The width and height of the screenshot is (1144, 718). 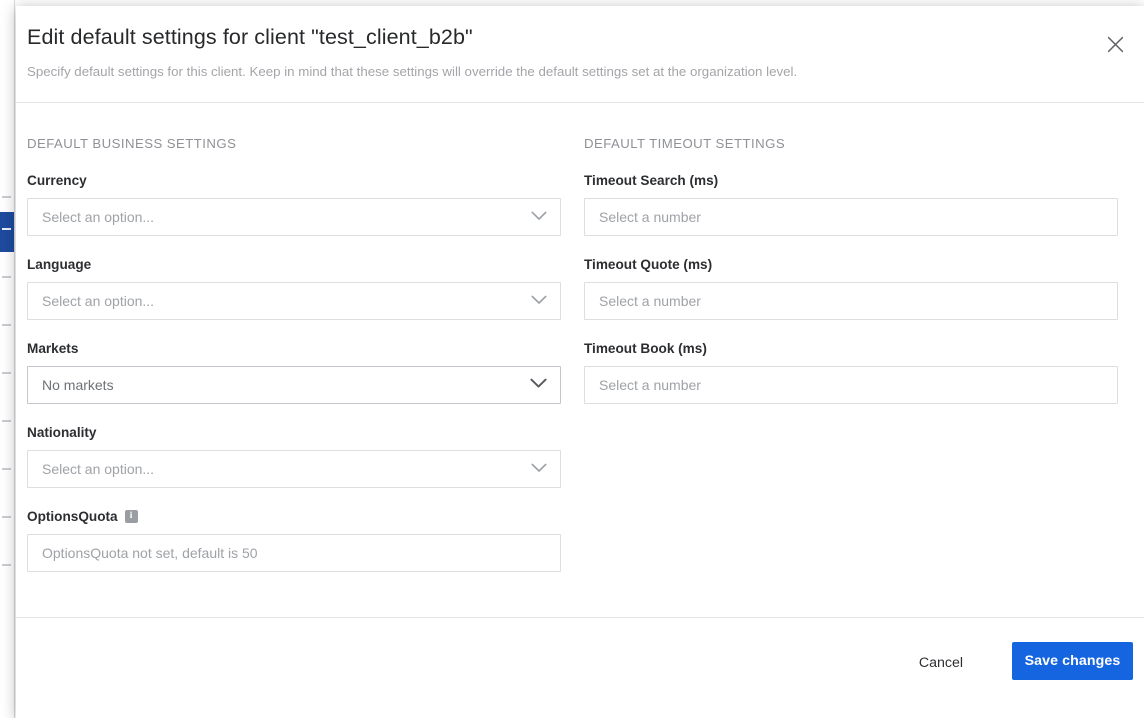 What do you see at coordinates (62, 432) in the screenshot?
I see `nationality-label: Nationality` at bounding box center [62, 432].